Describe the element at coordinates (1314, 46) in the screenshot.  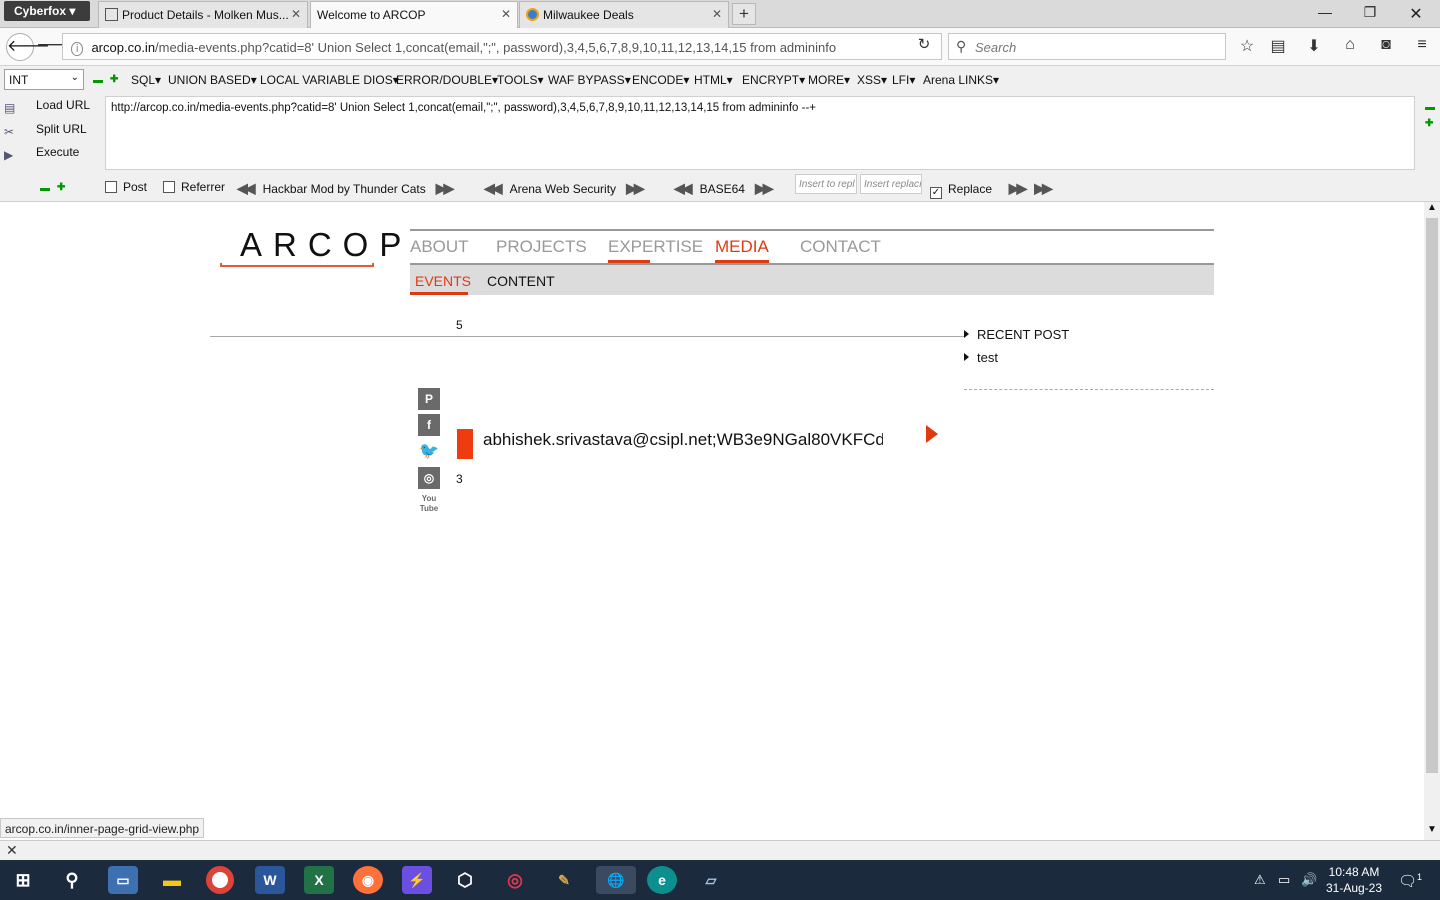
I see `download-icon: ⬇` at that location.